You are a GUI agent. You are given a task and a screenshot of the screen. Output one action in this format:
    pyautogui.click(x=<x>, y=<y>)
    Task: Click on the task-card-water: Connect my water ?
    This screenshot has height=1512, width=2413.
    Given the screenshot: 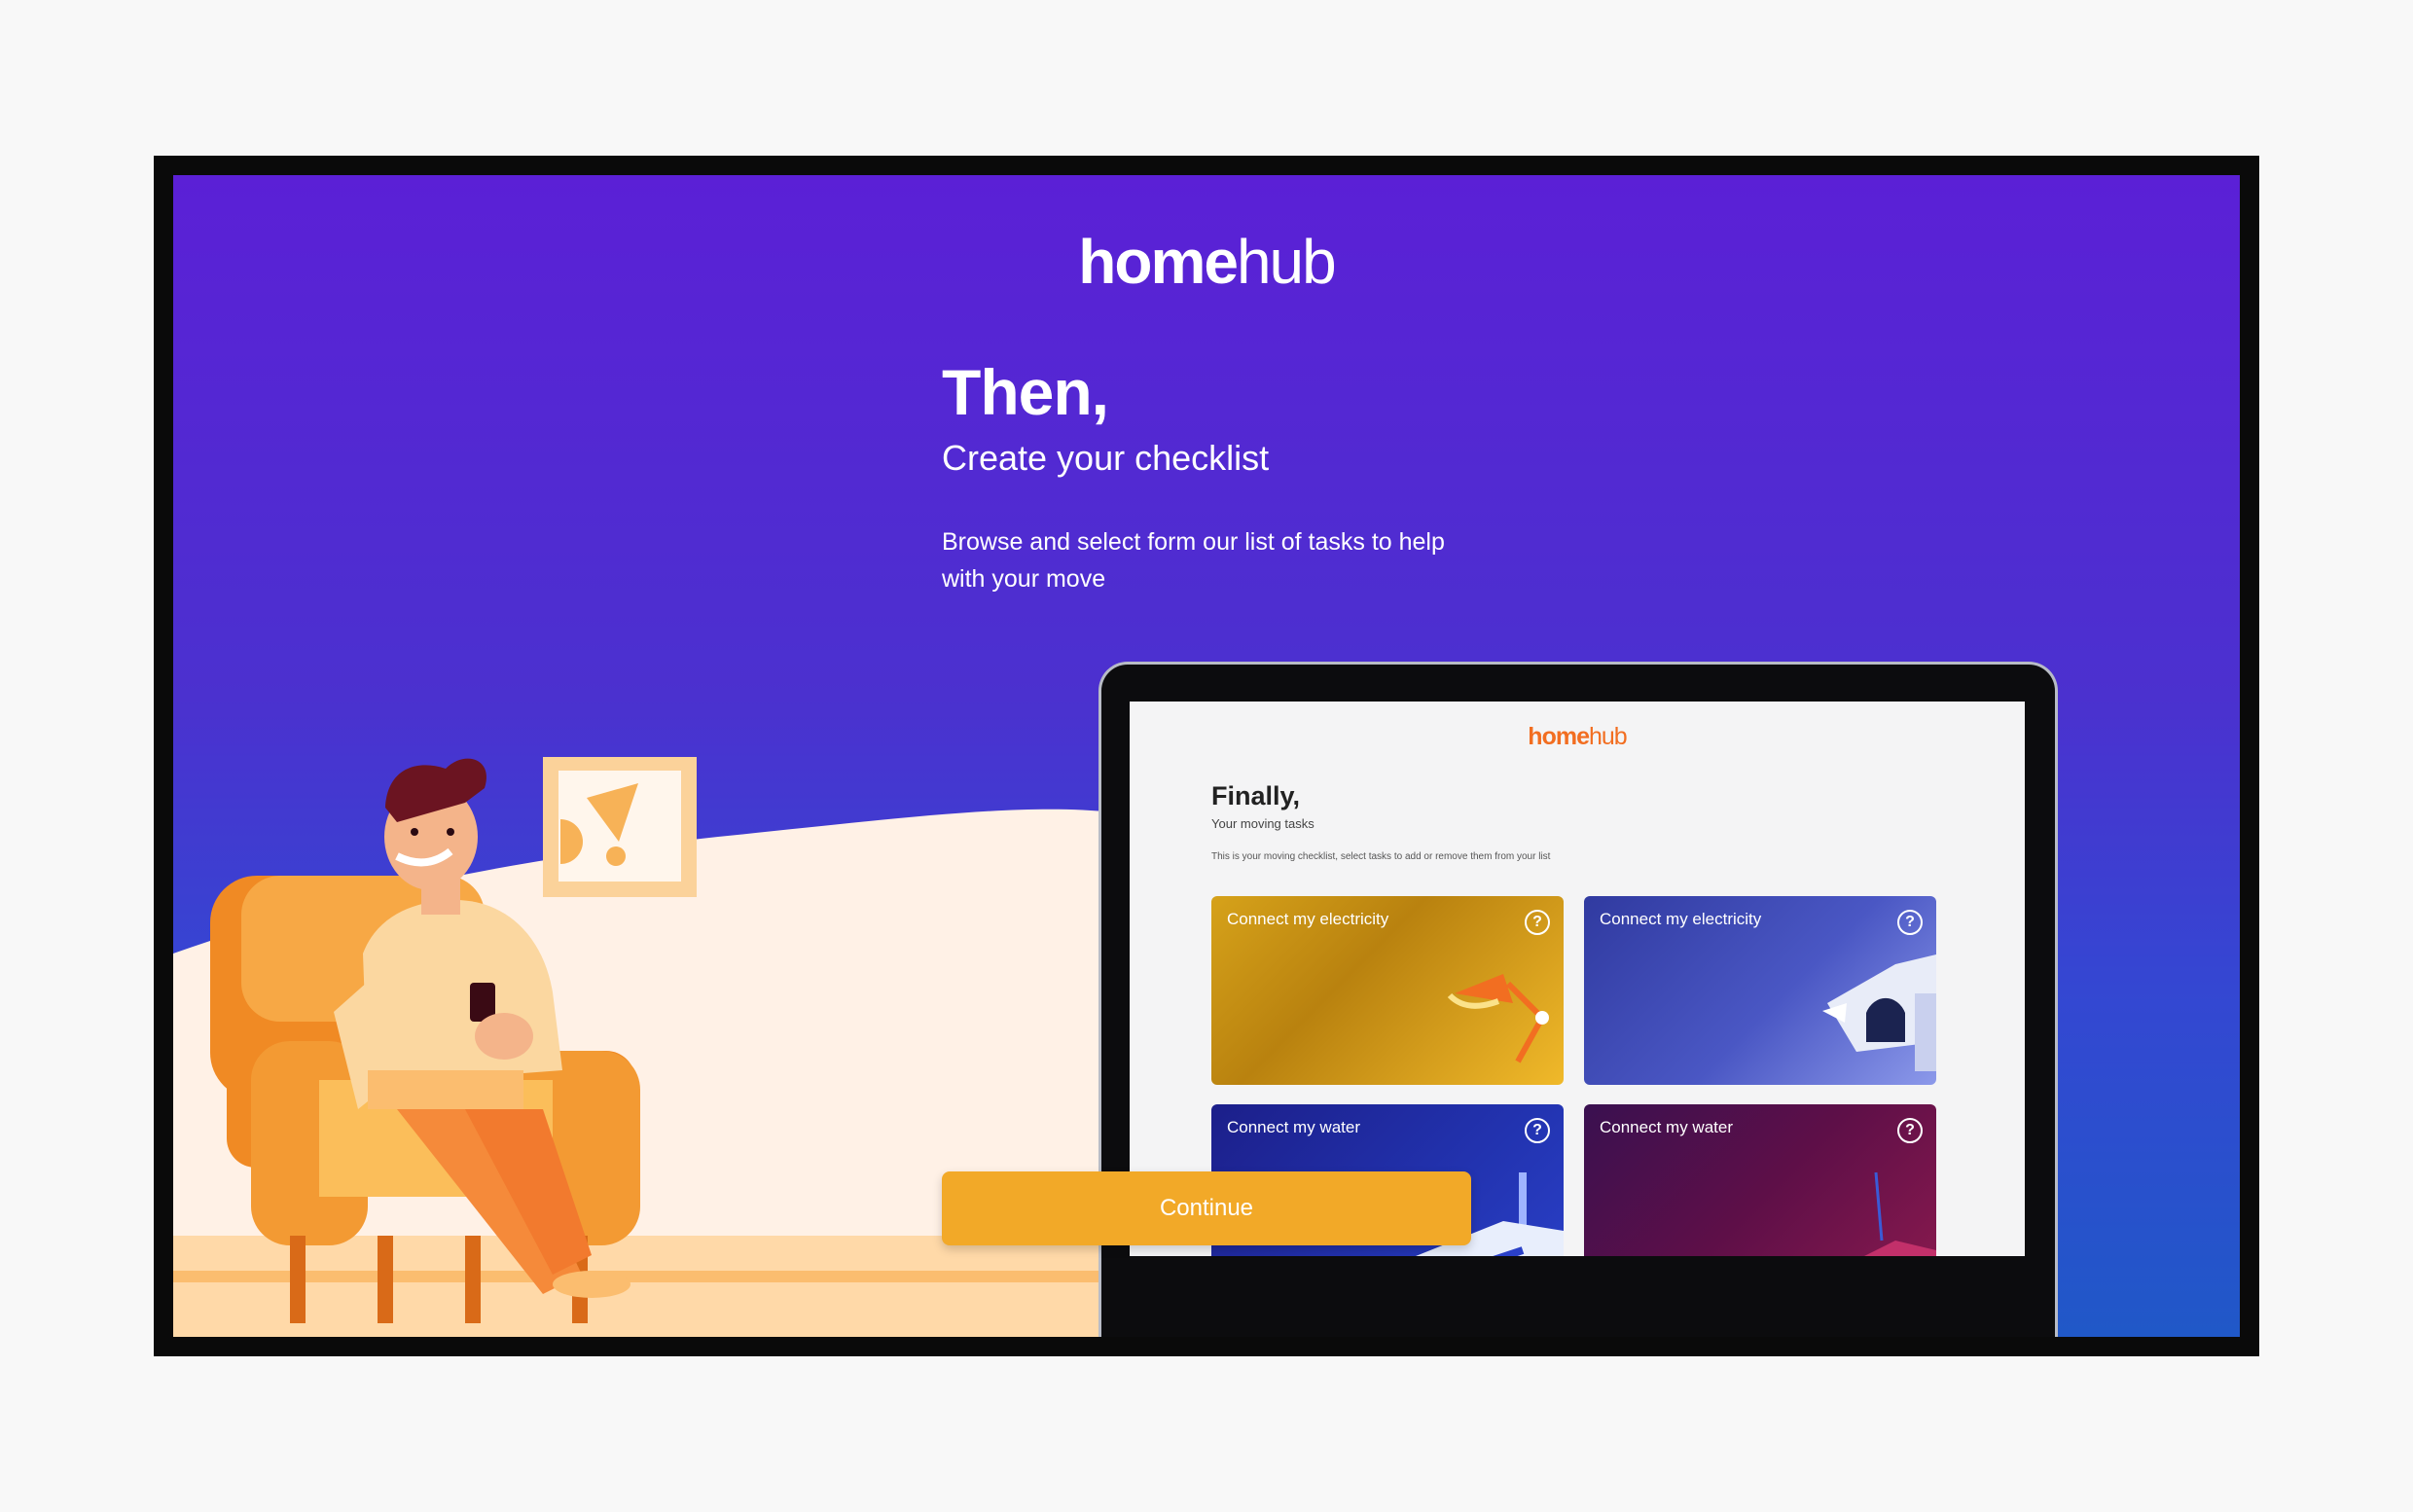 What is the action you would take?
    pyautogui.click(x=1760, y=1180)
    